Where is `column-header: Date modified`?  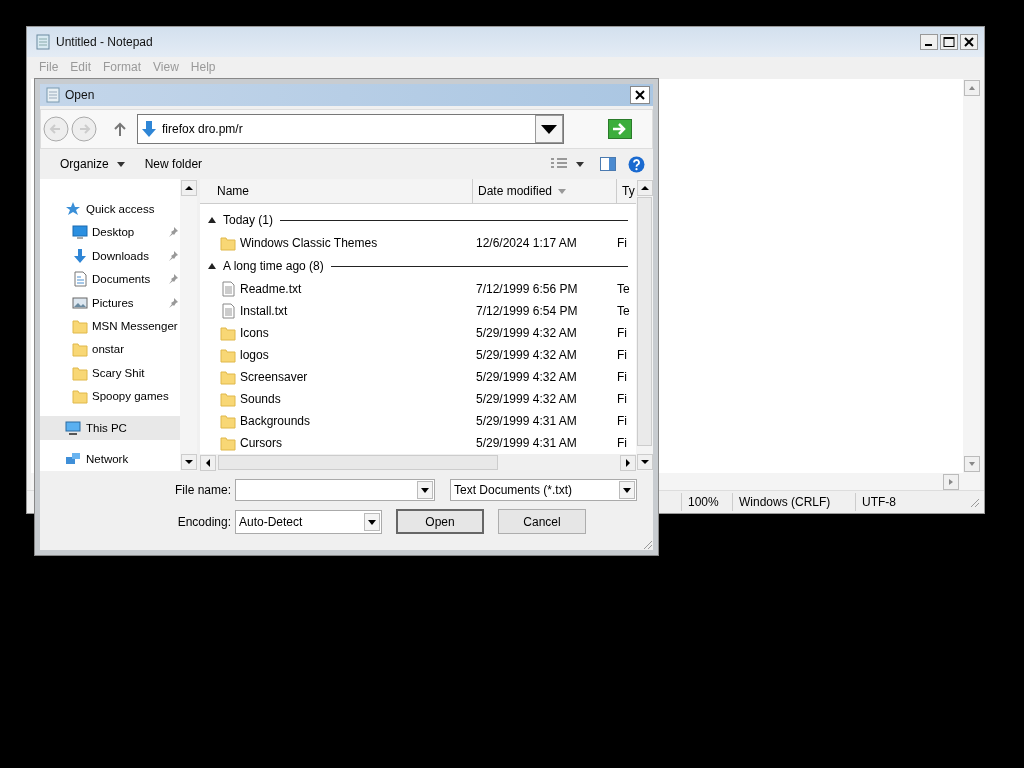 column-header: Date modified is located at coordinates (545, 191).